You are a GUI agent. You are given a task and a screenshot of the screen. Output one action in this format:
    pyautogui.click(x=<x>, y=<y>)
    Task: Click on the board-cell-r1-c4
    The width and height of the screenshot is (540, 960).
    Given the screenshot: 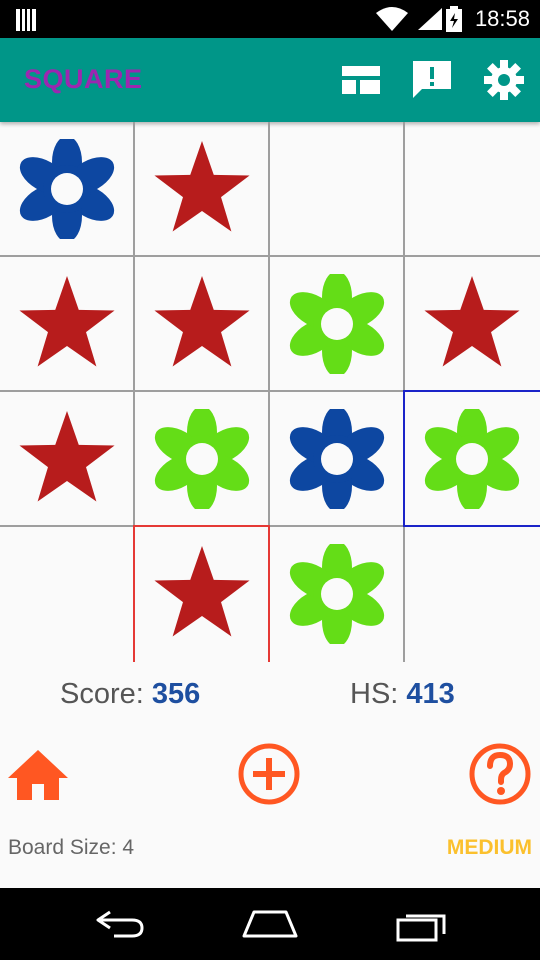 What is the action you would take?
    pyautogui.click(x=472, y=189)
    